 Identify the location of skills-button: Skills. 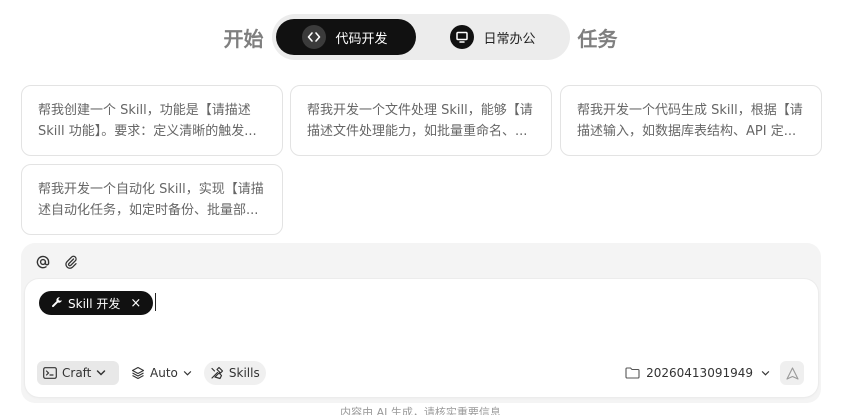
(234, 373).